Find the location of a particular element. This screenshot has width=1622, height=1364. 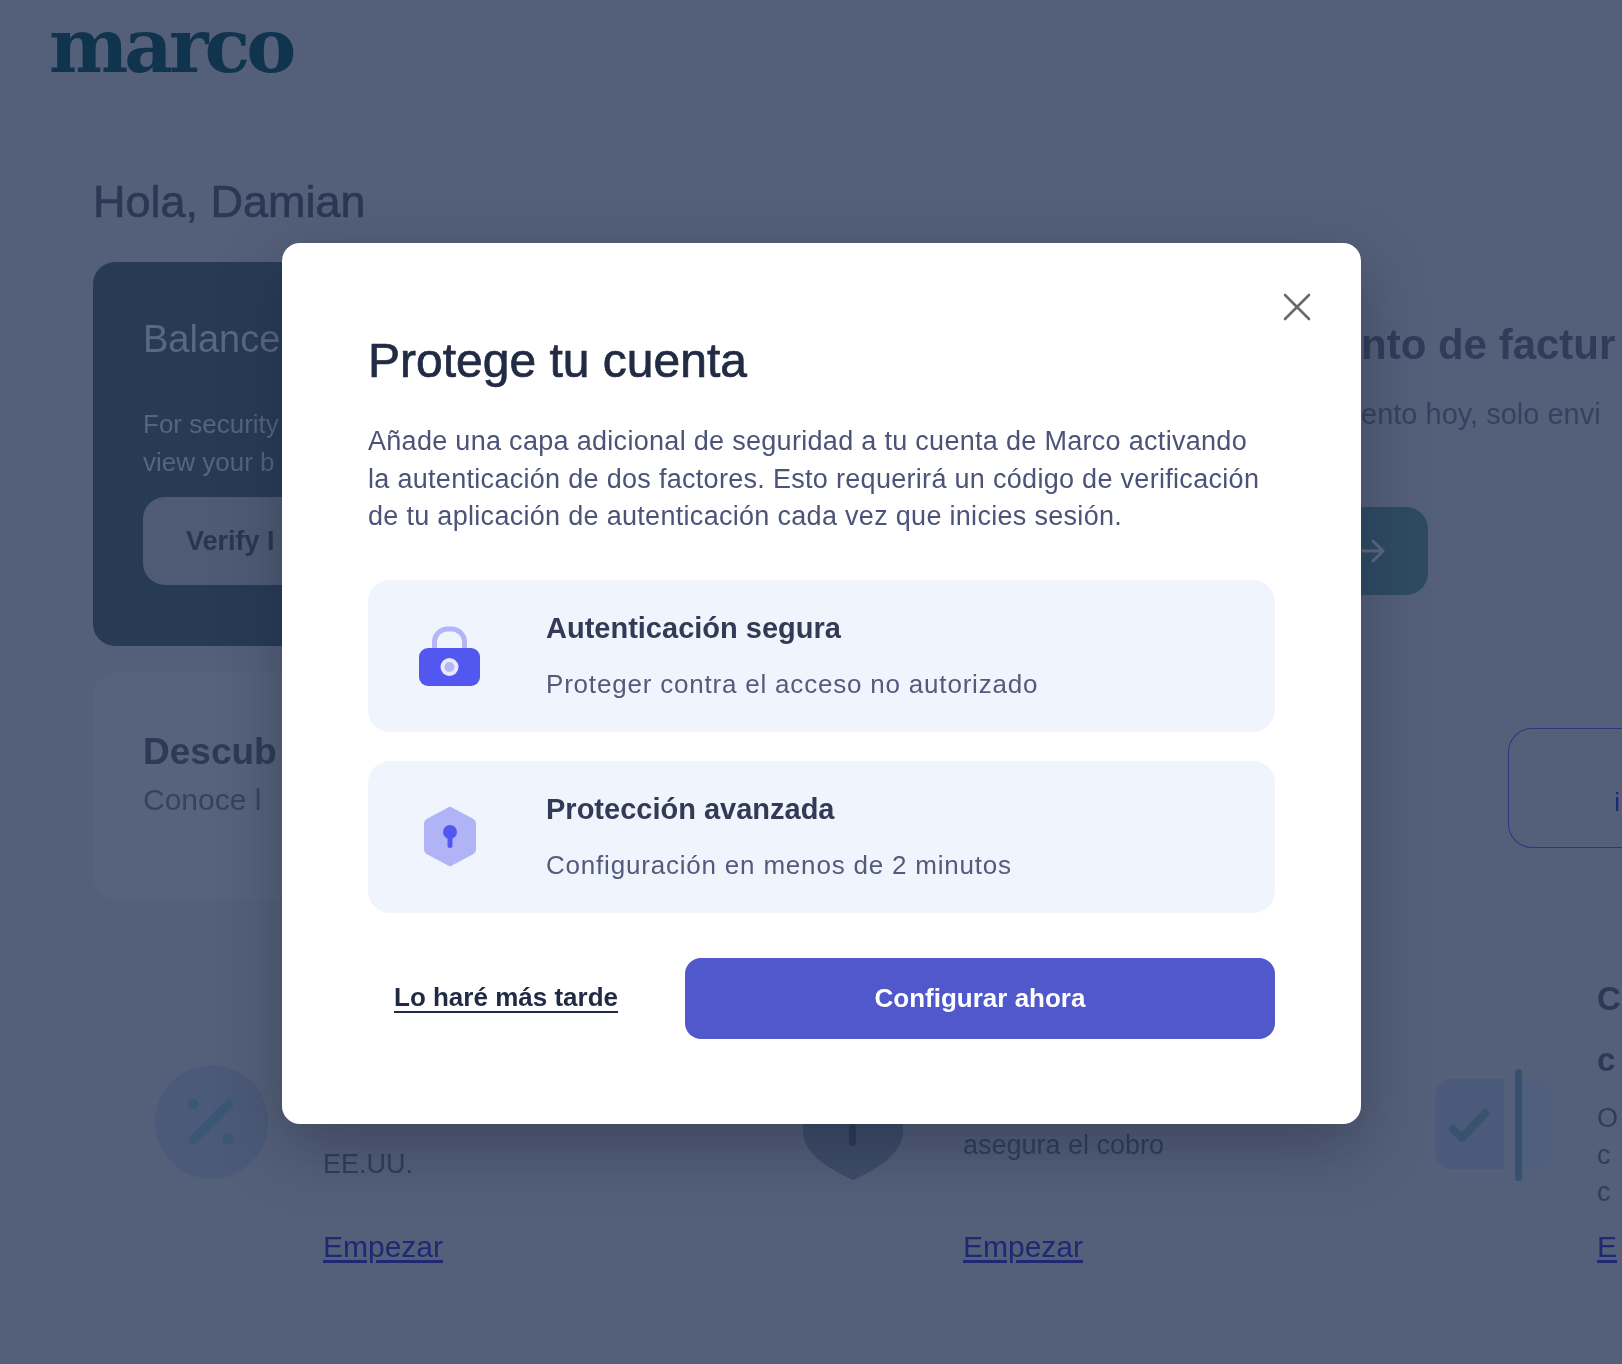

arrow-icon is located at coordinates (1374, 551).